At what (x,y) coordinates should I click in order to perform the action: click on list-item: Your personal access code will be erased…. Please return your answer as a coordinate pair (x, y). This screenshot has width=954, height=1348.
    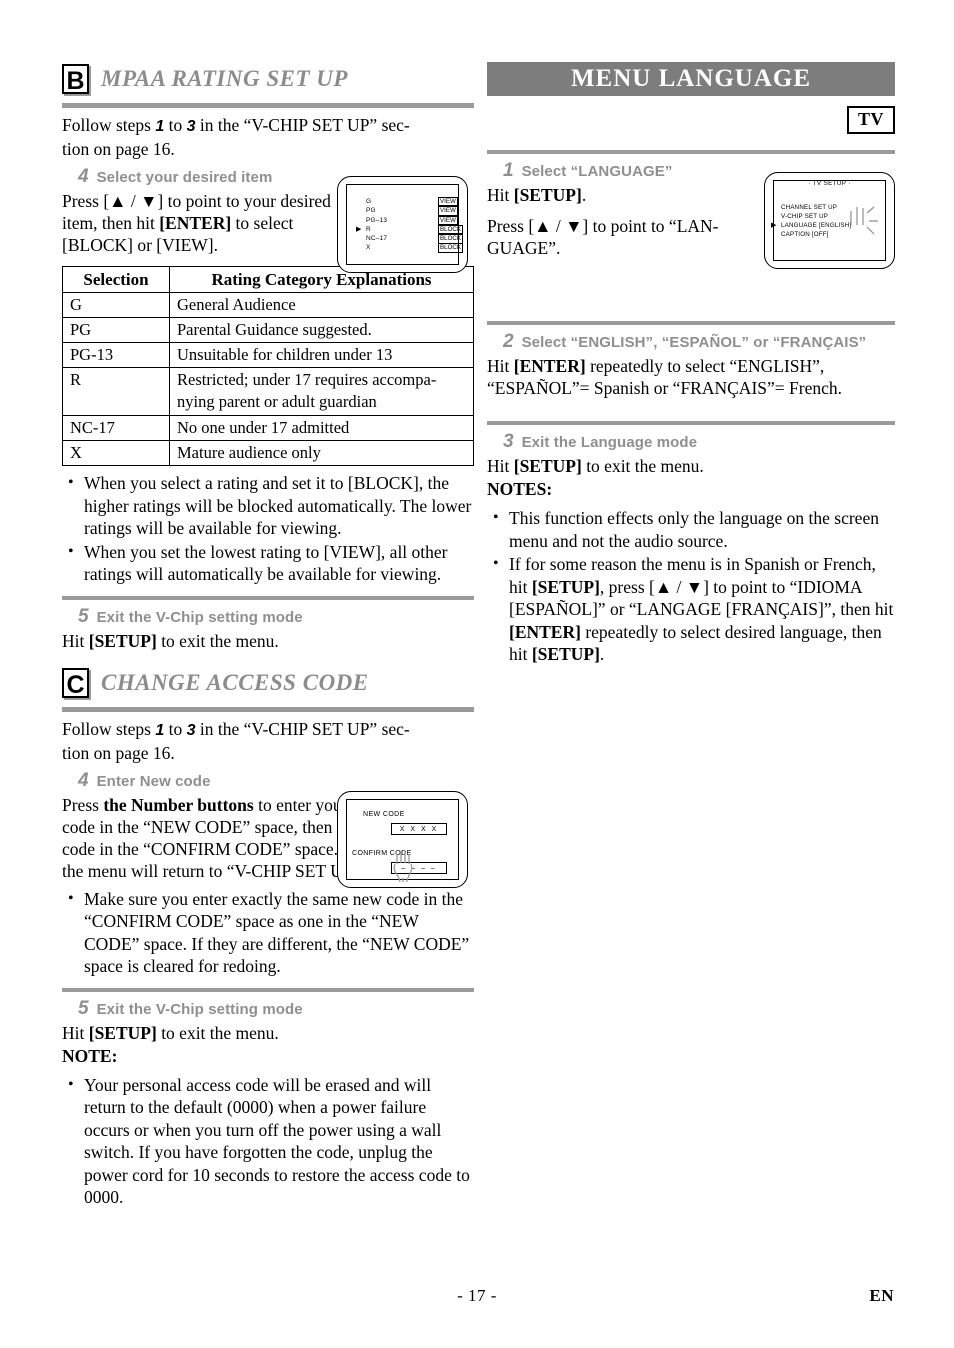
    Looking at the image, I should click on (271, 1141).